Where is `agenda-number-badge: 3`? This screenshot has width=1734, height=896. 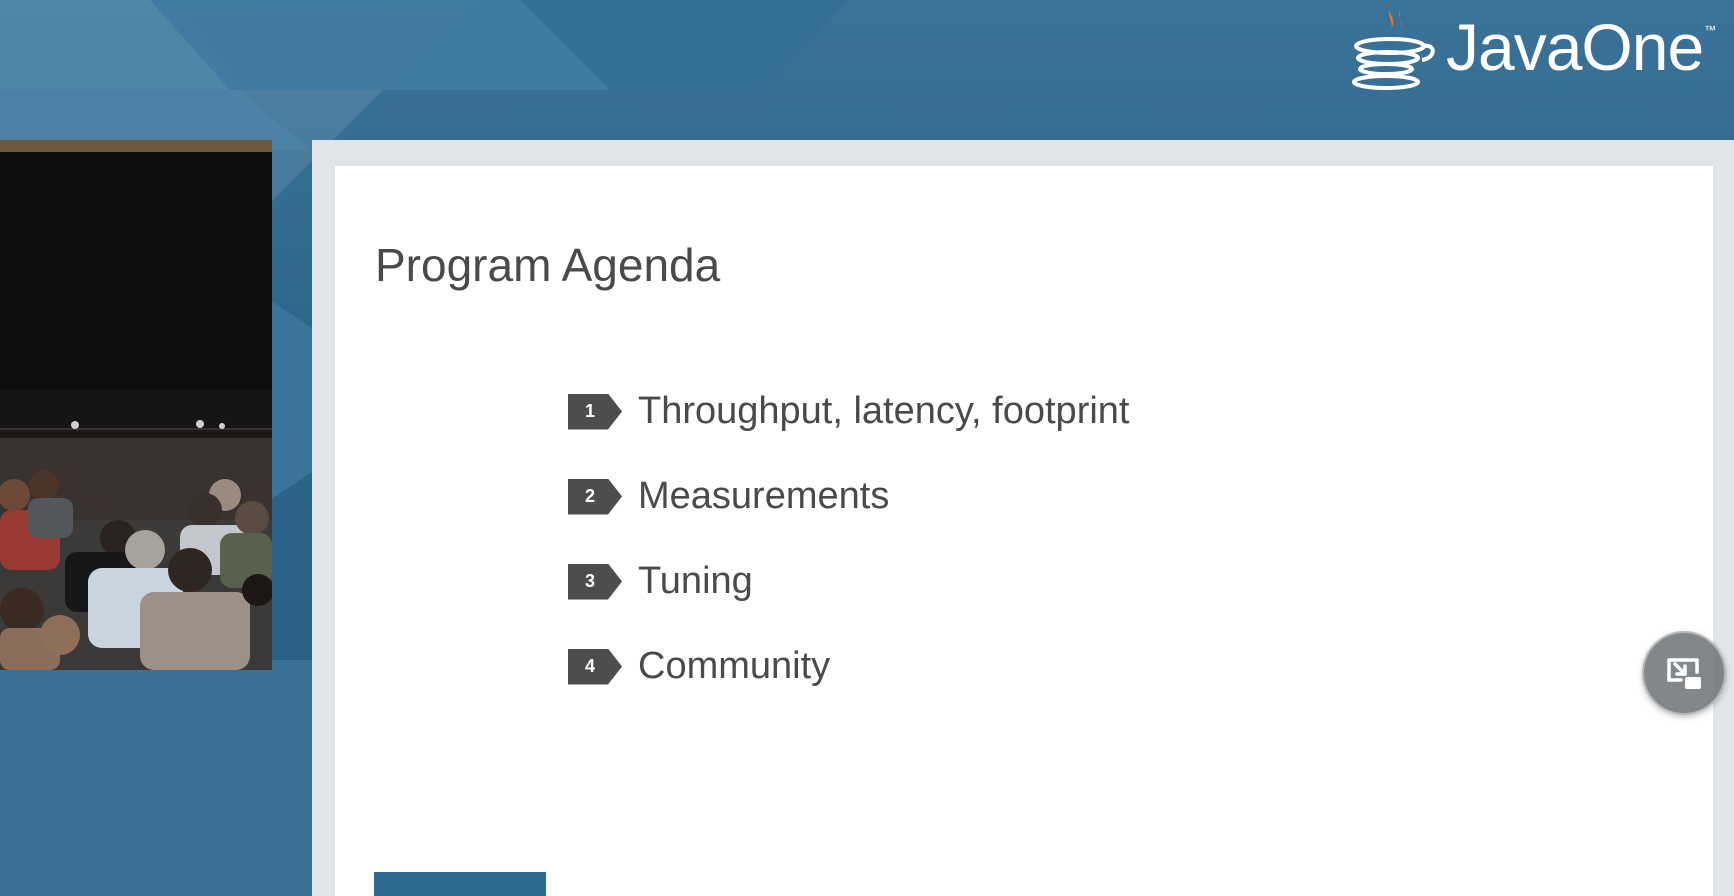
agenda-number-badge: 3 is located at coordinates (595, 581).